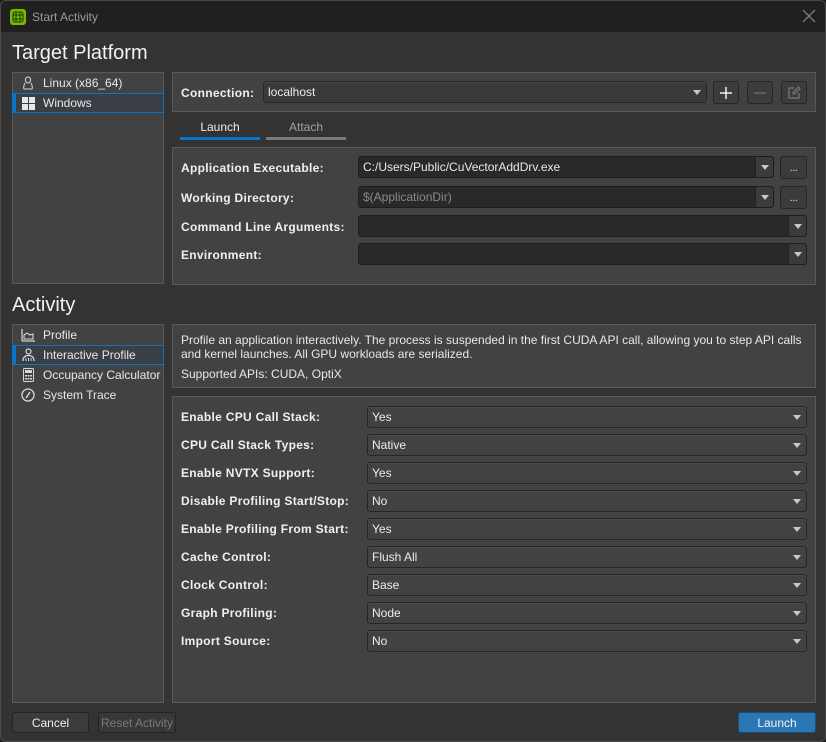 The image size is (826, 742). I want to click on platform-list: Linux (x86_64) Windows, so click(88, 178).